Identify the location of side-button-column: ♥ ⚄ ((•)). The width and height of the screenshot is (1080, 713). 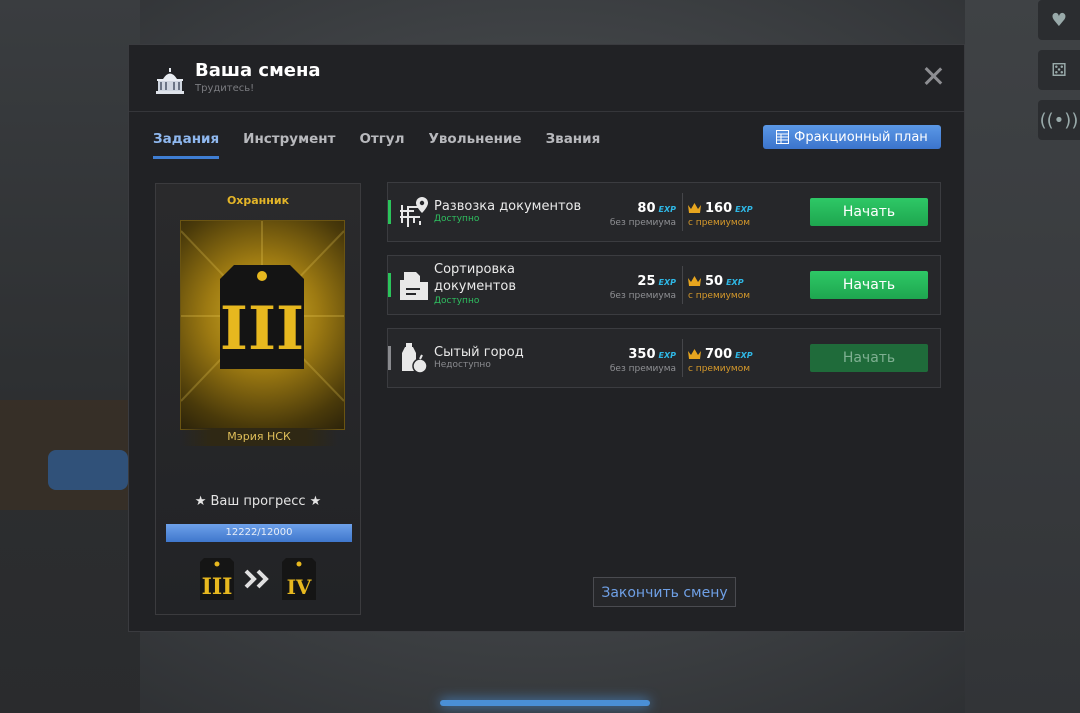
(1059, 75).